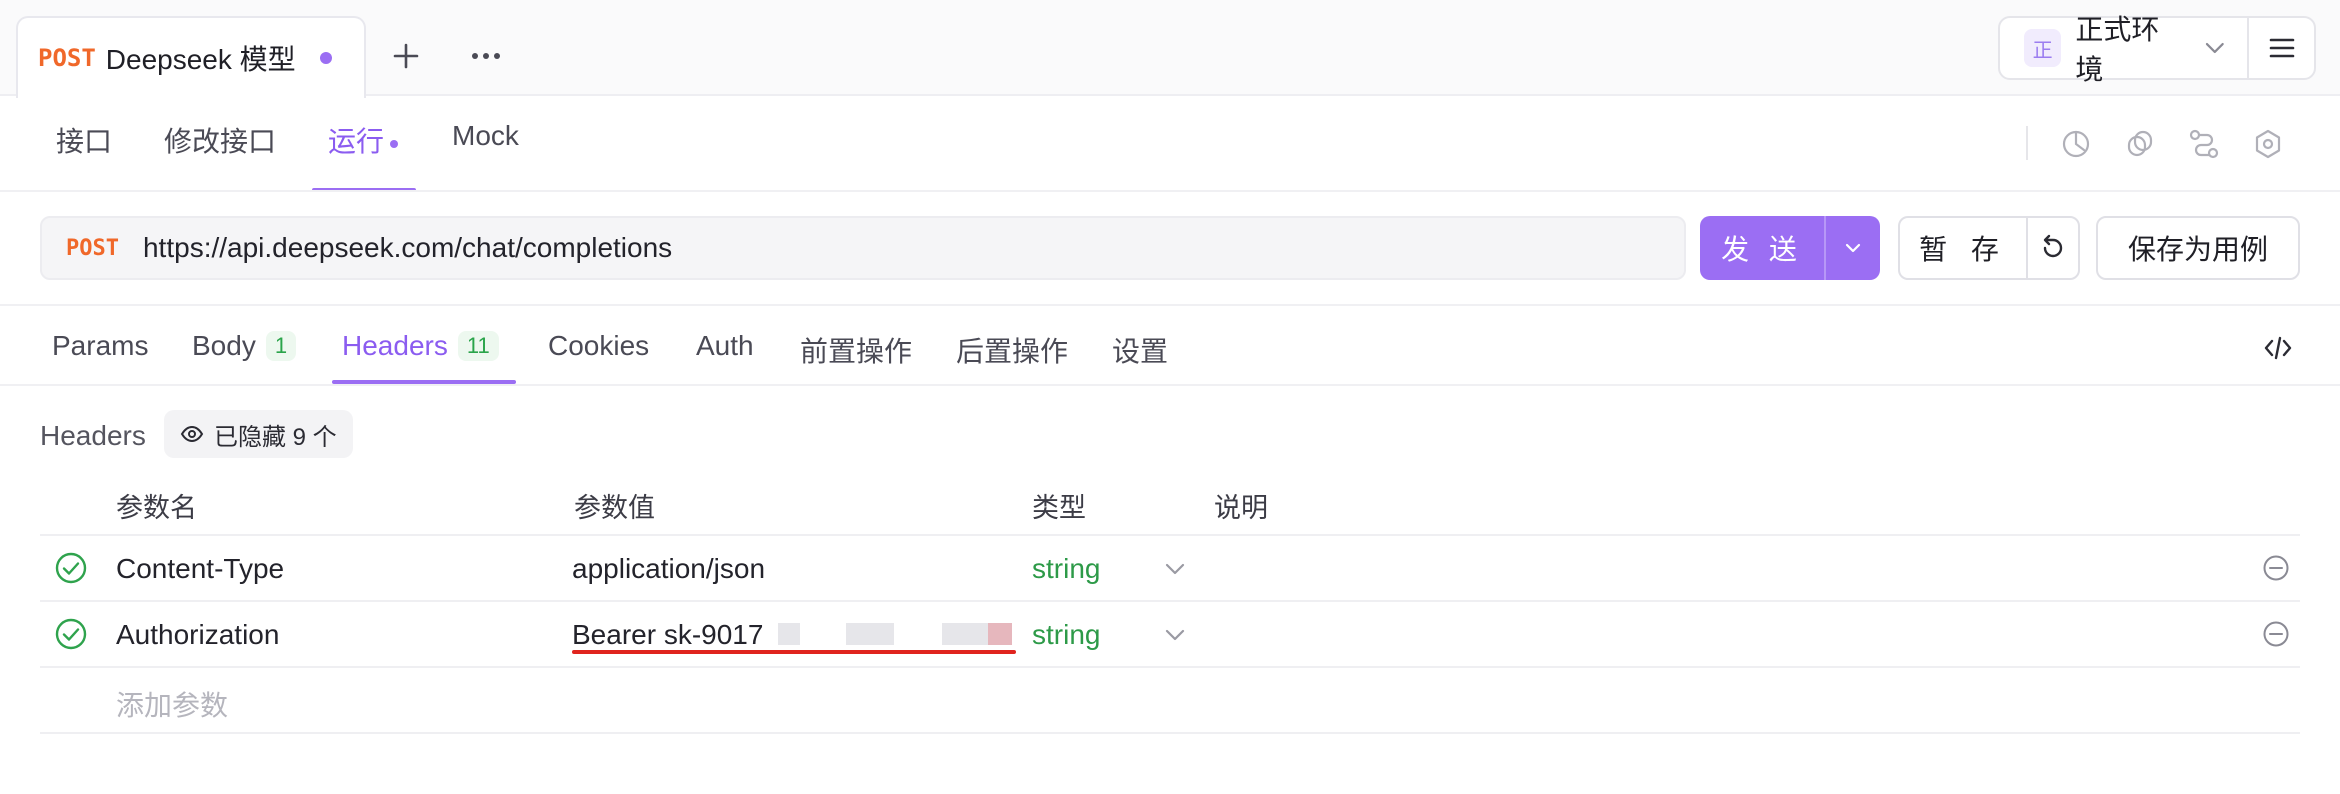 This screenshot has height=794, width=2340. I want to click on menu-button, so click(2281, 48).